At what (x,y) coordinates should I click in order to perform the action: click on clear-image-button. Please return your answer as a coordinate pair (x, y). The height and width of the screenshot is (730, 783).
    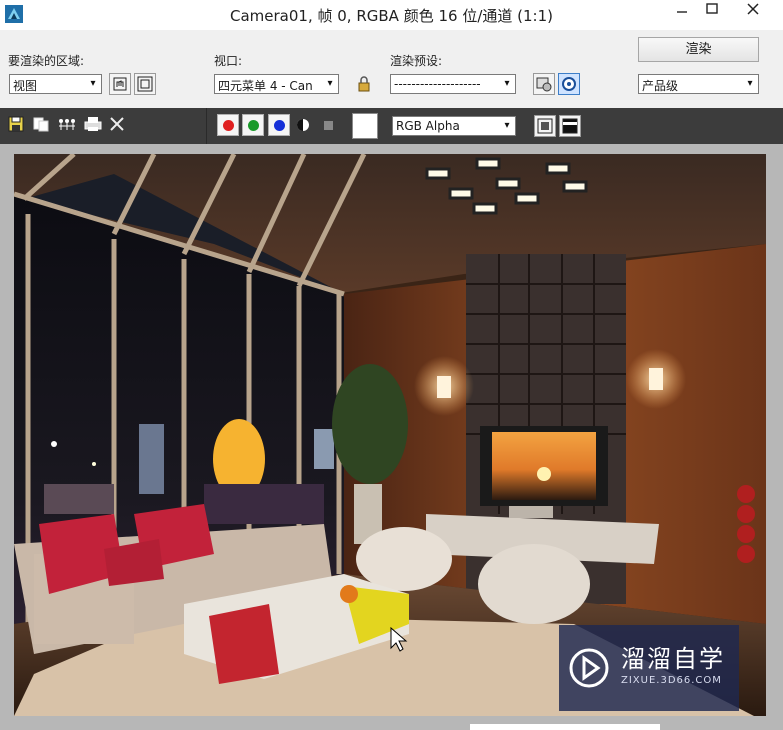
    Looking at the image, I should click on (118, 125).